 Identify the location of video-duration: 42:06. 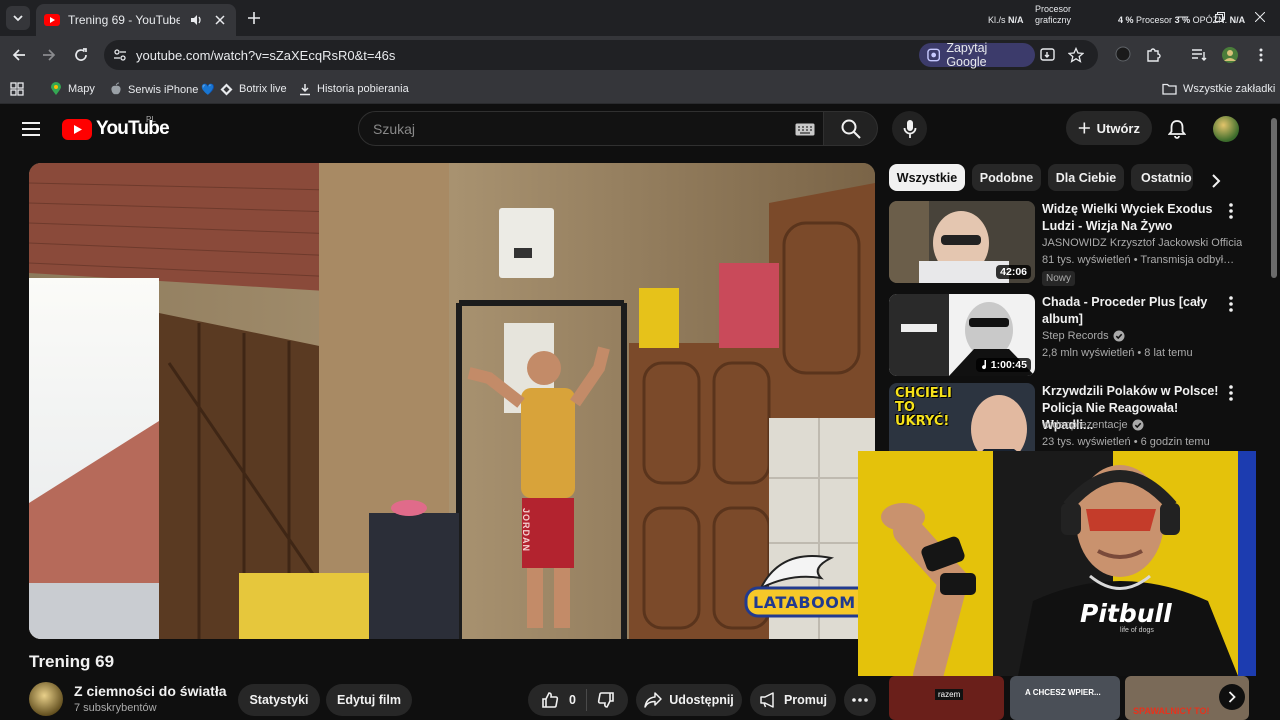
(1013, 272).